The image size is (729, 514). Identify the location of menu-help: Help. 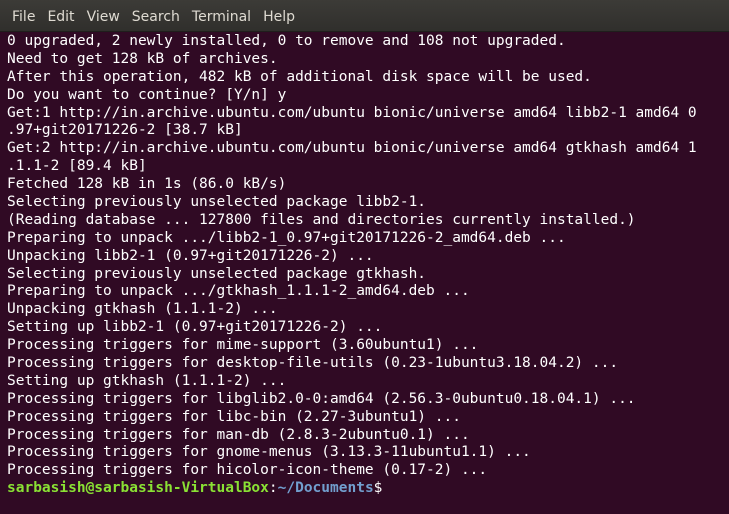
(279, 16).